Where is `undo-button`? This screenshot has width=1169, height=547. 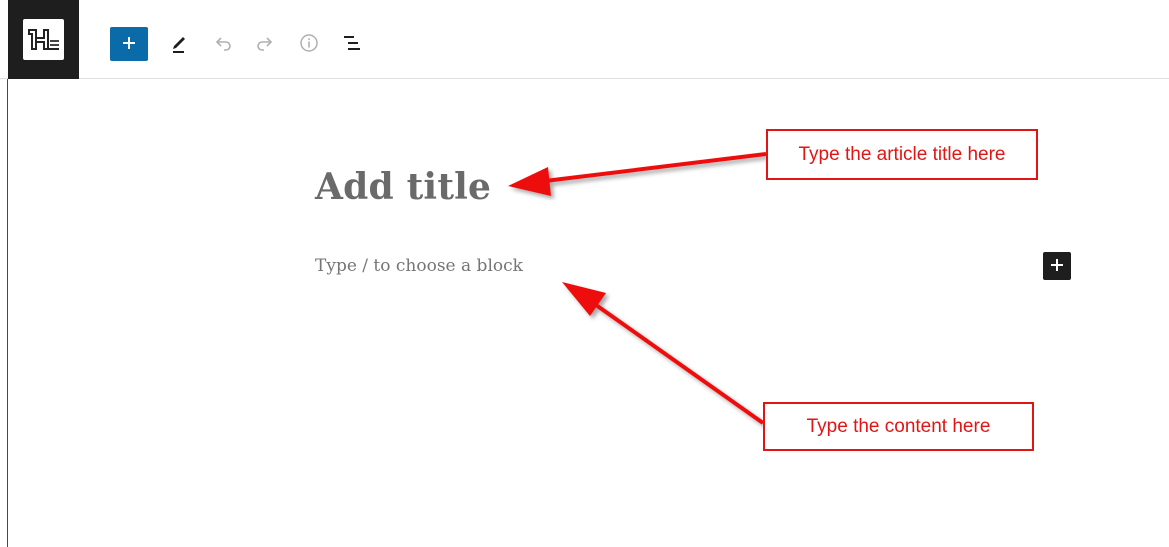
undo-button is located at coordinates (223, 44).